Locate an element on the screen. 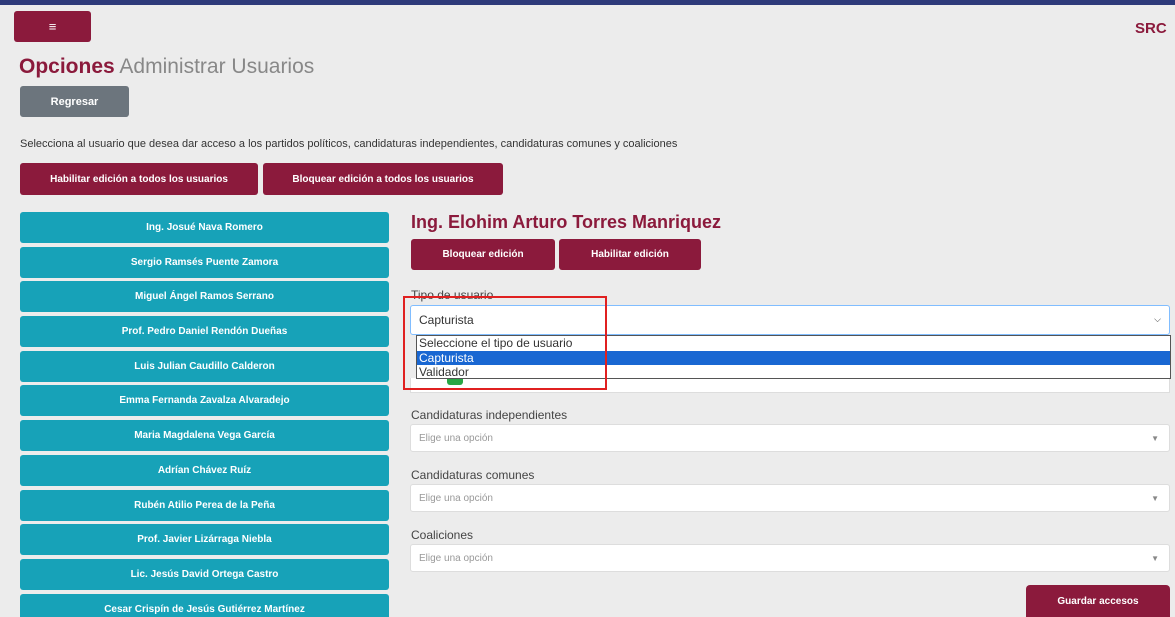 The width and height of the screenshot is (1175, 617). highlight-annotation is located at coordinates (505, 343).